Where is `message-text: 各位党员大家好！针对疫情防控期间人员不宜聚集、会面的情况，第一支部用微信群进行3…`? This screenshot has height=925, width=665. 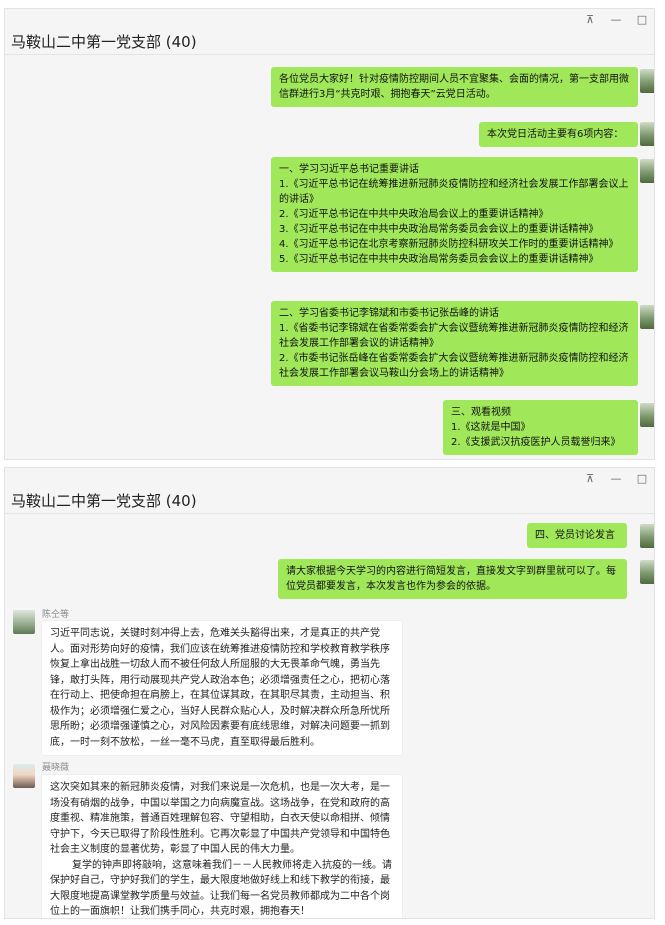 message-text: 各位党员大家好！针对疫情防控期间人员不宜聚集、会面的情况，第一支部用微信群进行3… is located at coordinates (454, 87).